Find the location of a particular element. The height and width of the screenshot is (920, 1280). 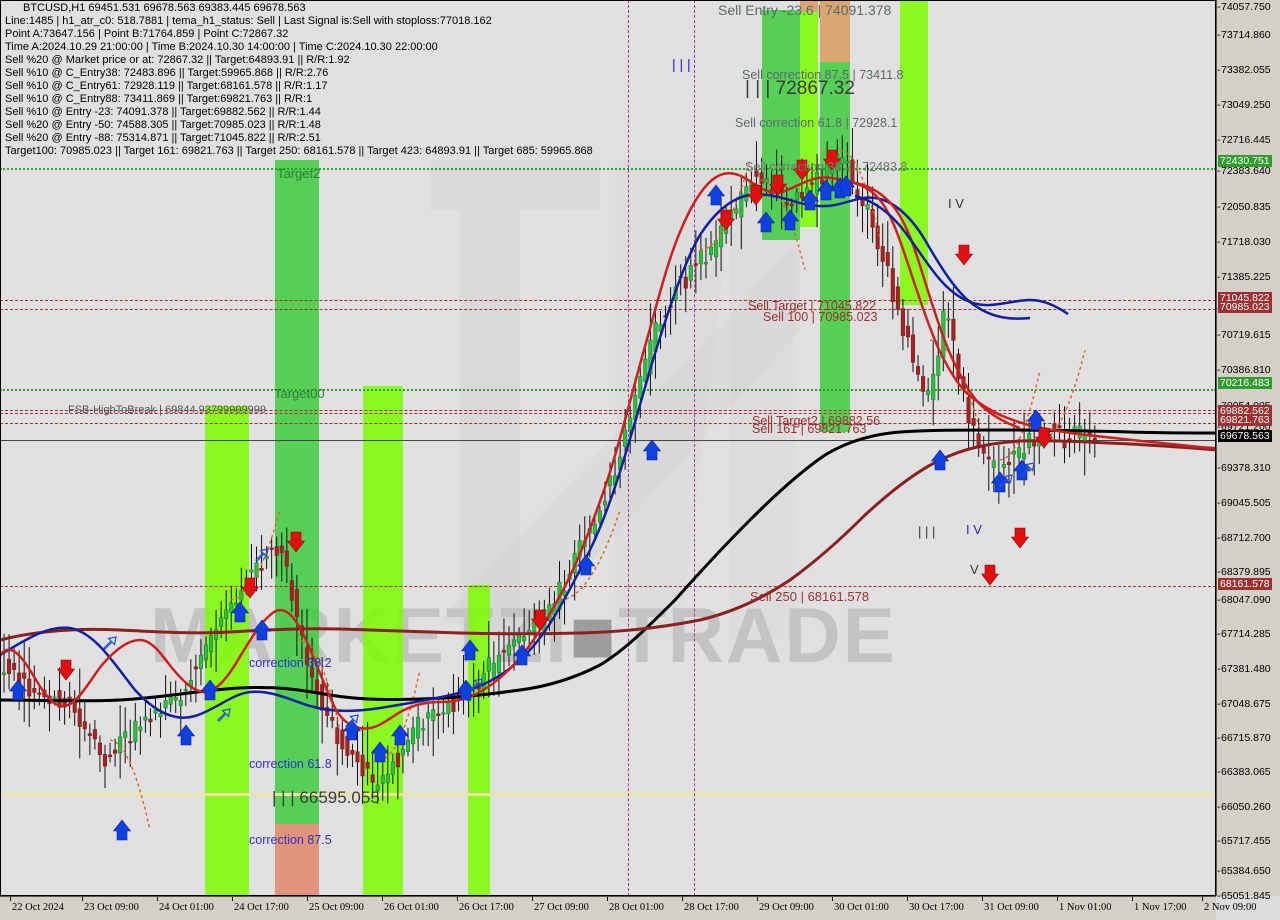

price-tick: -73382.055 is located at coordinates (1244, 70).